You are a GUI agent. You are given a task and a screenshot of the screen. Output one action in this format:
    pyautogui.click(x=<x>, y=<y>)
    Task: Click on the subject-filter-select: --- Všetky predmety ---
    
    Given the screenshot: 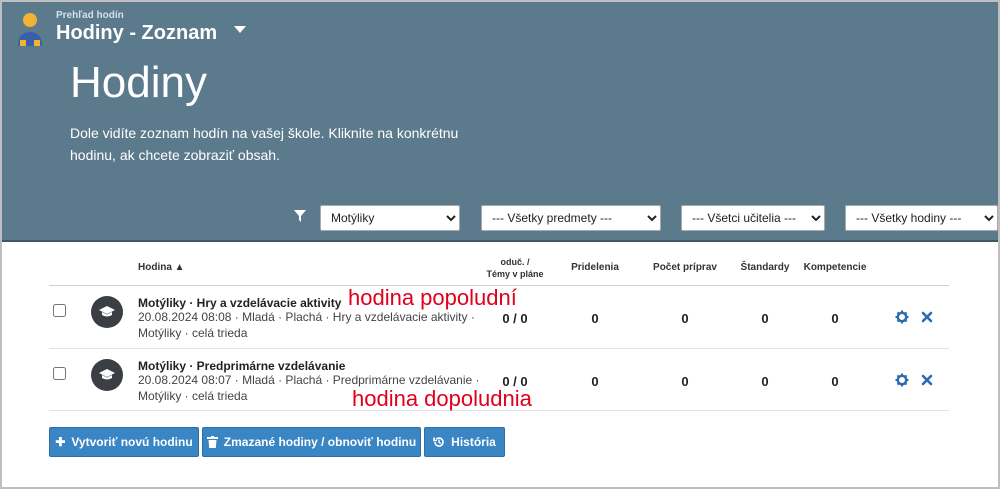 What is the action you would take?
    pyautogui.click(x=571, y=218)
    